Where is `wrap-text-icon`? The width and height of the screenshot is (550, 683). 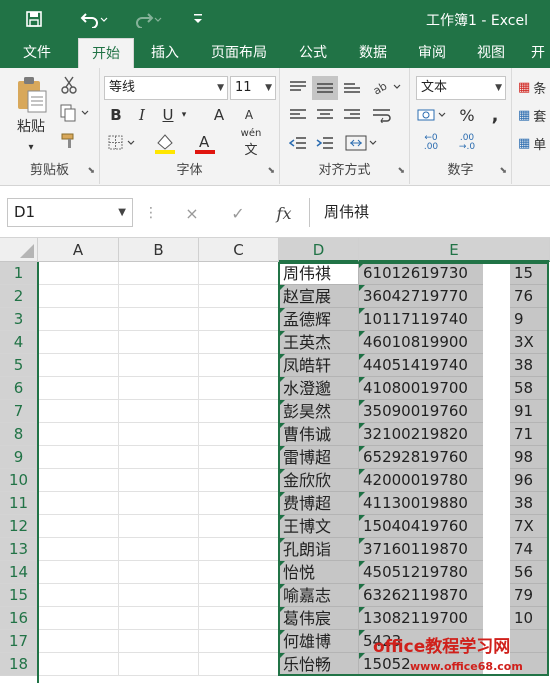
wrap-text-icon is located at coordinates (382, 115).